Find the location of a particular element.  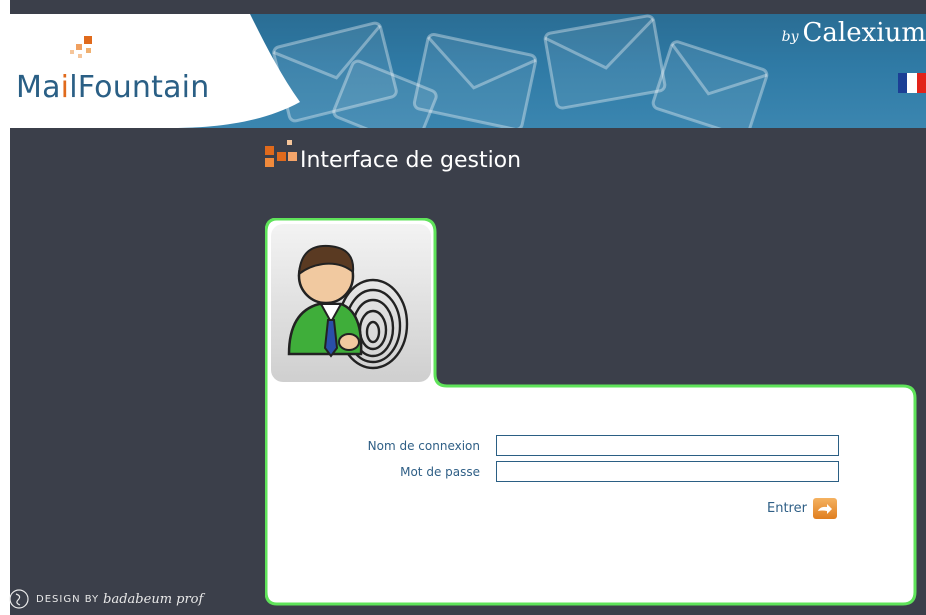

user-fingerprint-icon is located at coordinates (351, 303).